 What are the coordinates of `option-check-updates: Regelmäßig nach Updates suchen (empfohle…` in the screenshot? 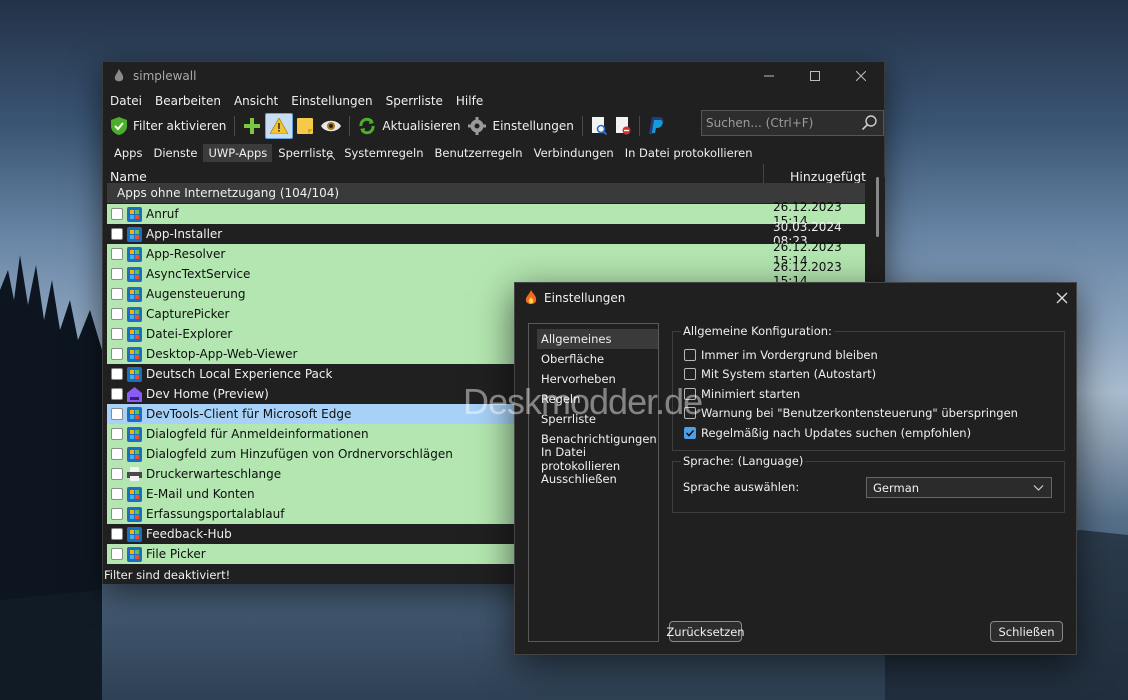 It's located at (827, 433).